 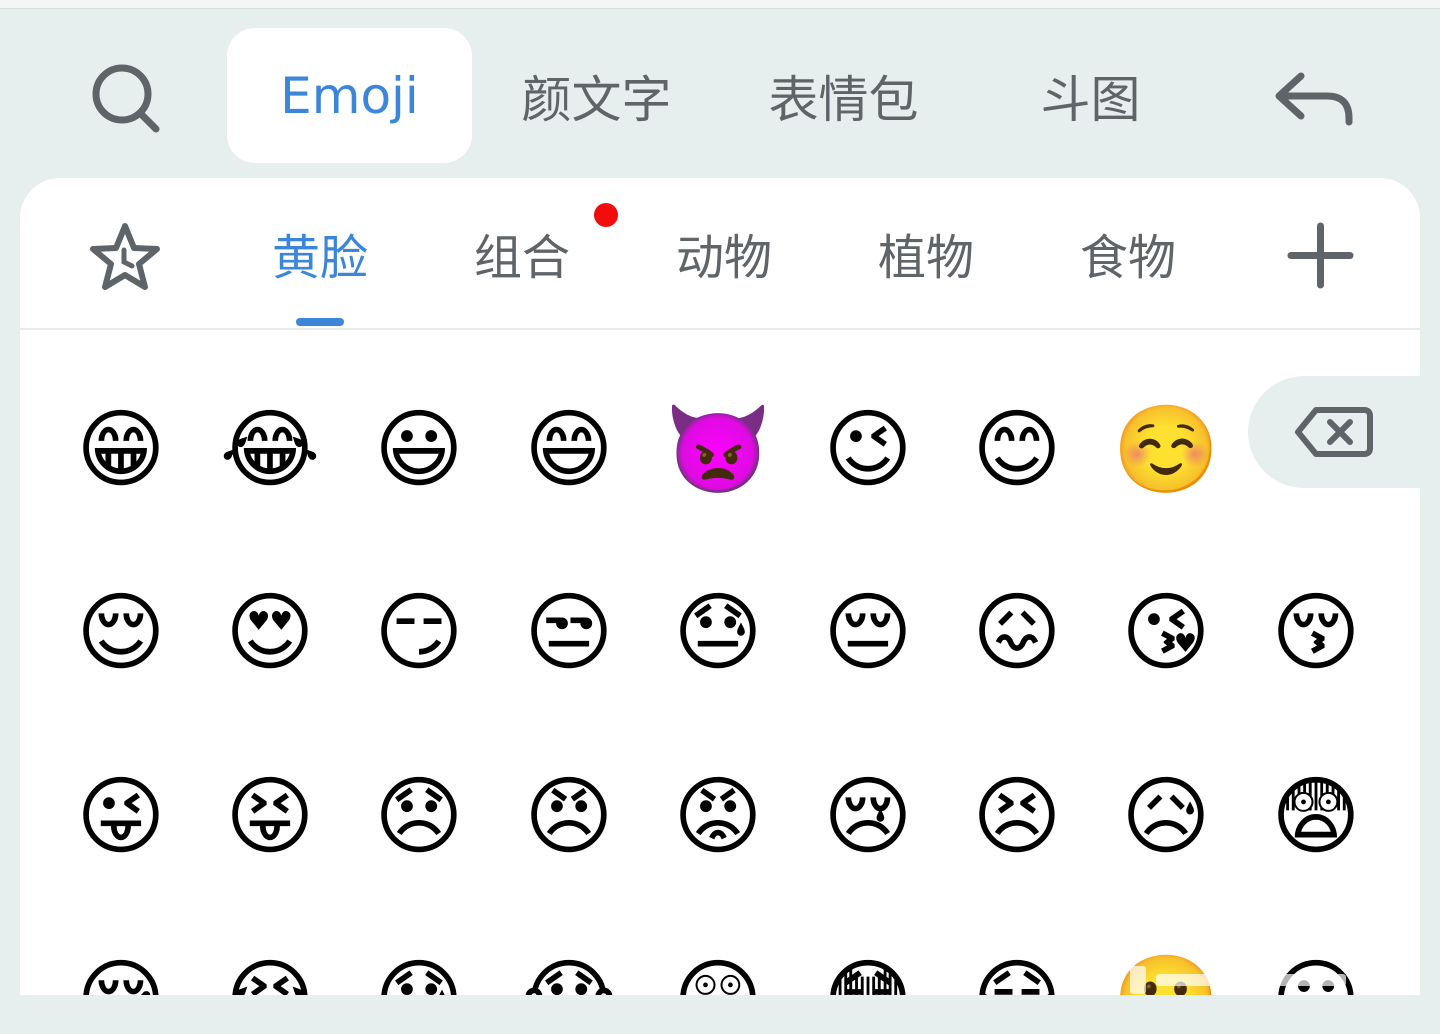 I want to click on emoji-glyph: 😥, so click(x=1166, y=817).